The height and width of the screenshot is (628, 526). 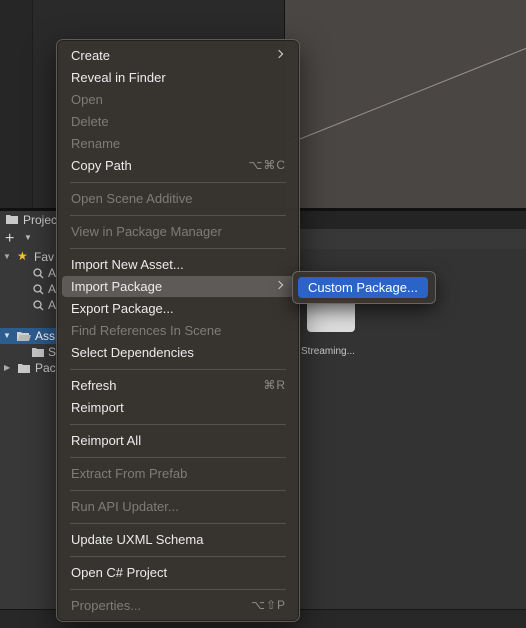 What do you see at coordinates (331, 316) in the screenshot?
I see `folder-thumbnail-icon` at bounding box center [331, 316].